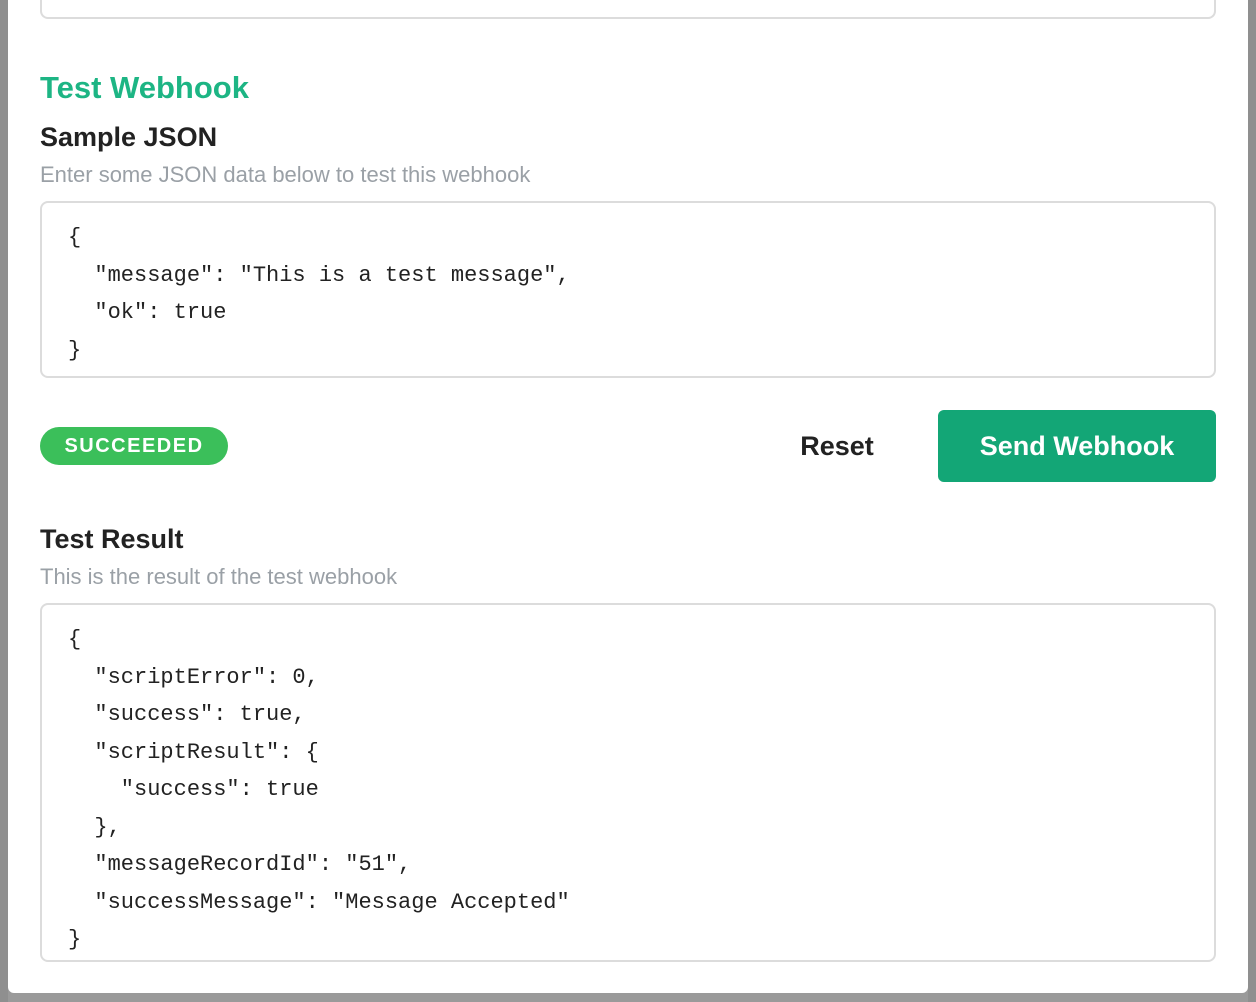 The width and height of the screenshot is (1256, 1002). I want to click on modal-backdrop-left, so click(4, 501).